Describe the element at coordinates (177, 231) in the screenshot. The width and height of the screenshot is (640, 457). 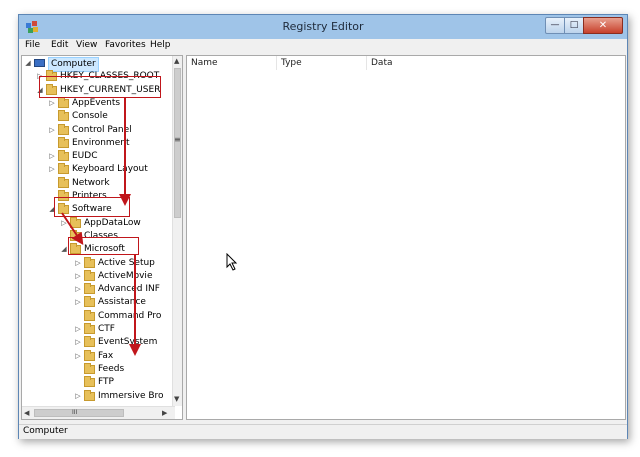
I see `tree-vertical-scrollbar: ▲ ≡ ▼` at that location.